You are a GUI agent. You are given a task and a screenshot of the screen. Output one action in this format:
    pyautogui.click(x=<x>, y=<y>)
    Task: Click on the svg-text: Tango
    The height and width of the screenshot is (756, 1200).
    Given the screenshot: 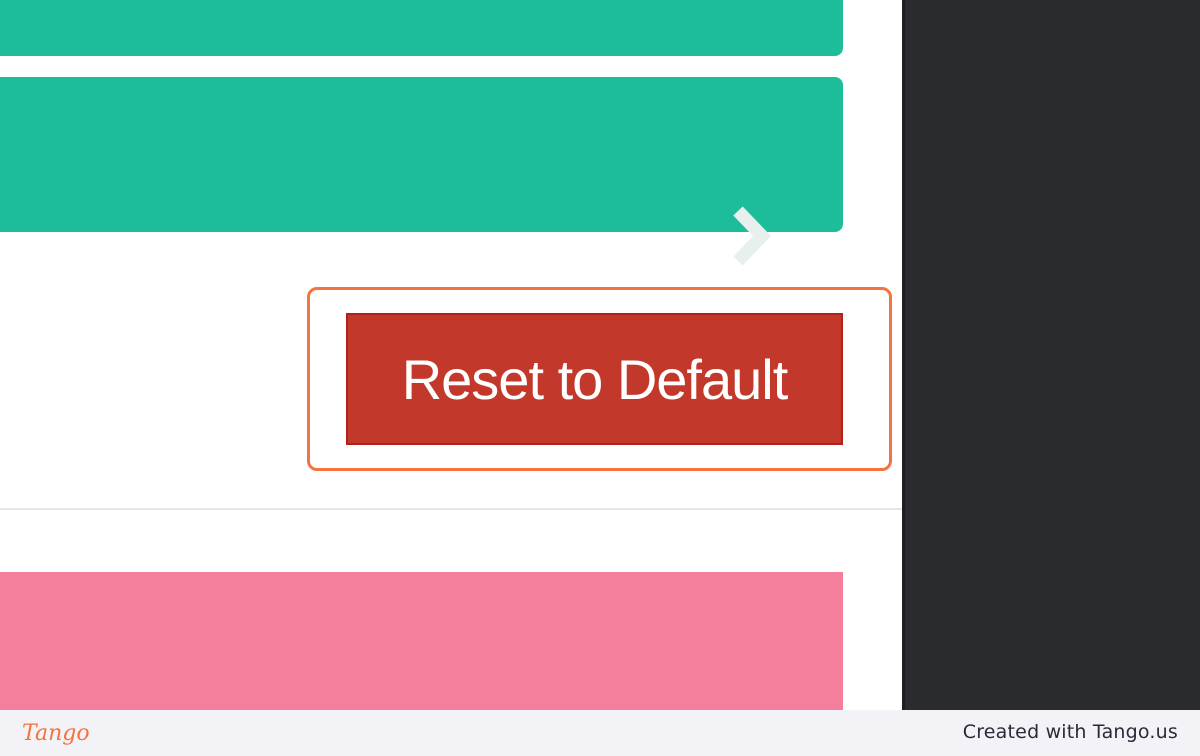 What is the action you would take?
    pyautogui.click(x=56, y=733)
    